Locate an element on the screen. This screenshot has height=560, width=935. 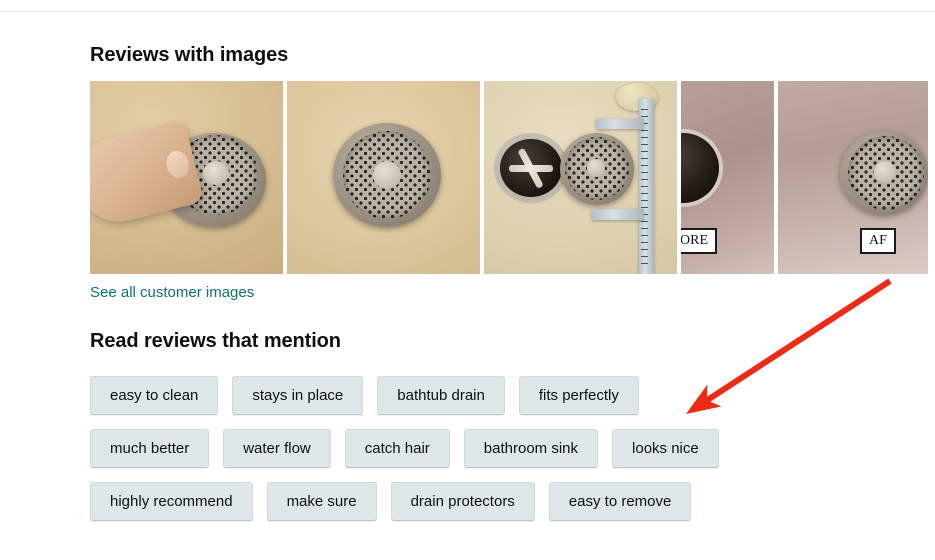
after-label: AF is located at coordinates (878, 241).